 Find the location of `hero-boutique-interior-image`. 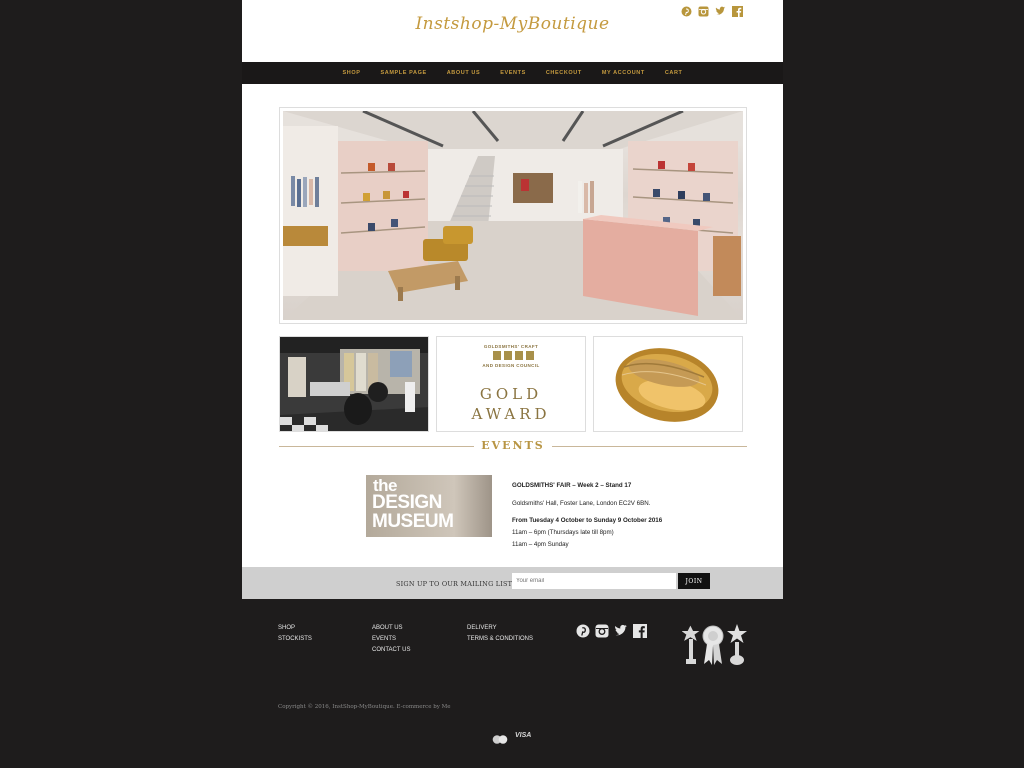

hero-boutique-interior-image is located at coordinates (513, 215).